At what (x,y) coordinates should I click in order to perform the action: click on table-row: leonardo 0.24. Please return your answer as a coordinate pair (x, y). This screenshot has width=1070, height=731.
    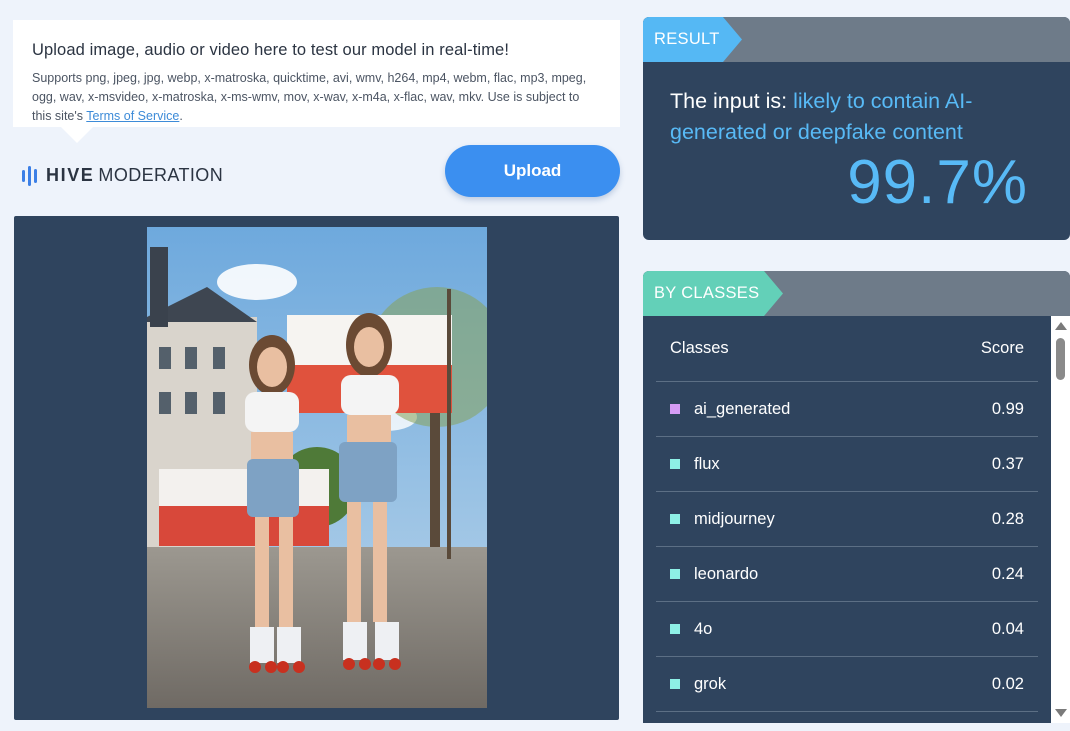
    Looking at the image, I should click on (847, 574).